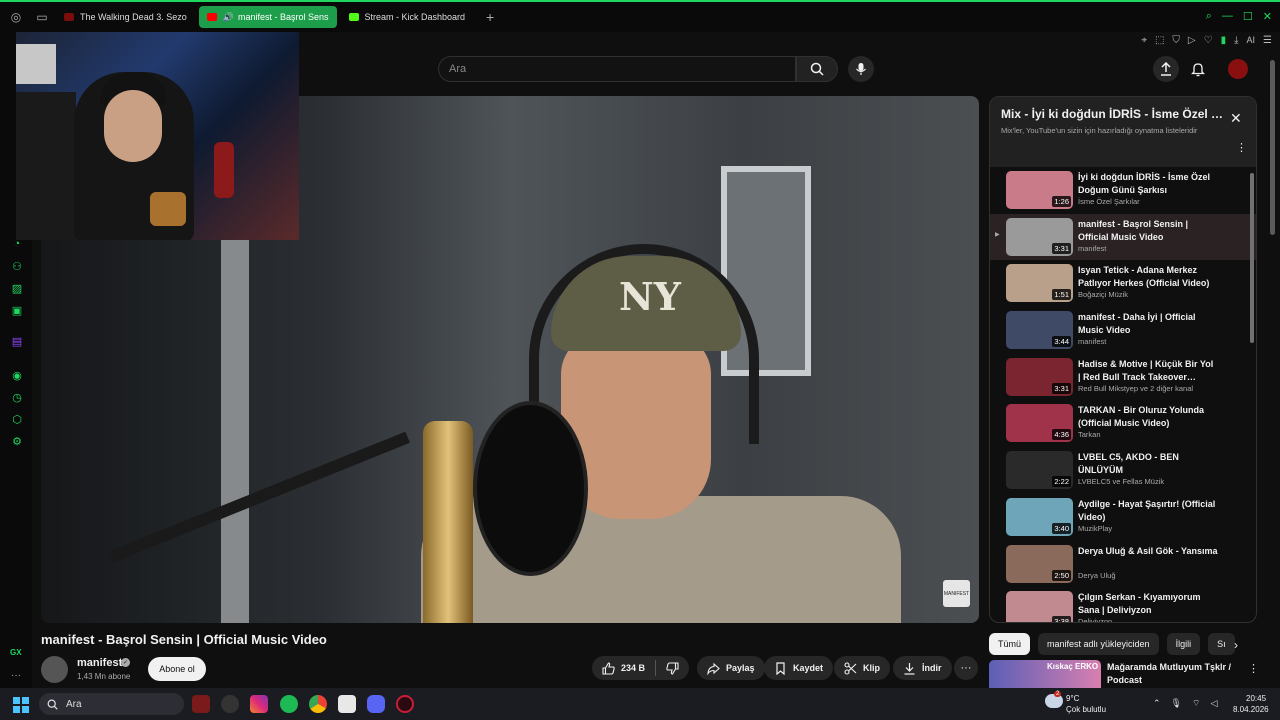 The width and height of the screenshot is (1280, 720). I want to click on video-thumbnail: 1:26, so click(1039, 190).